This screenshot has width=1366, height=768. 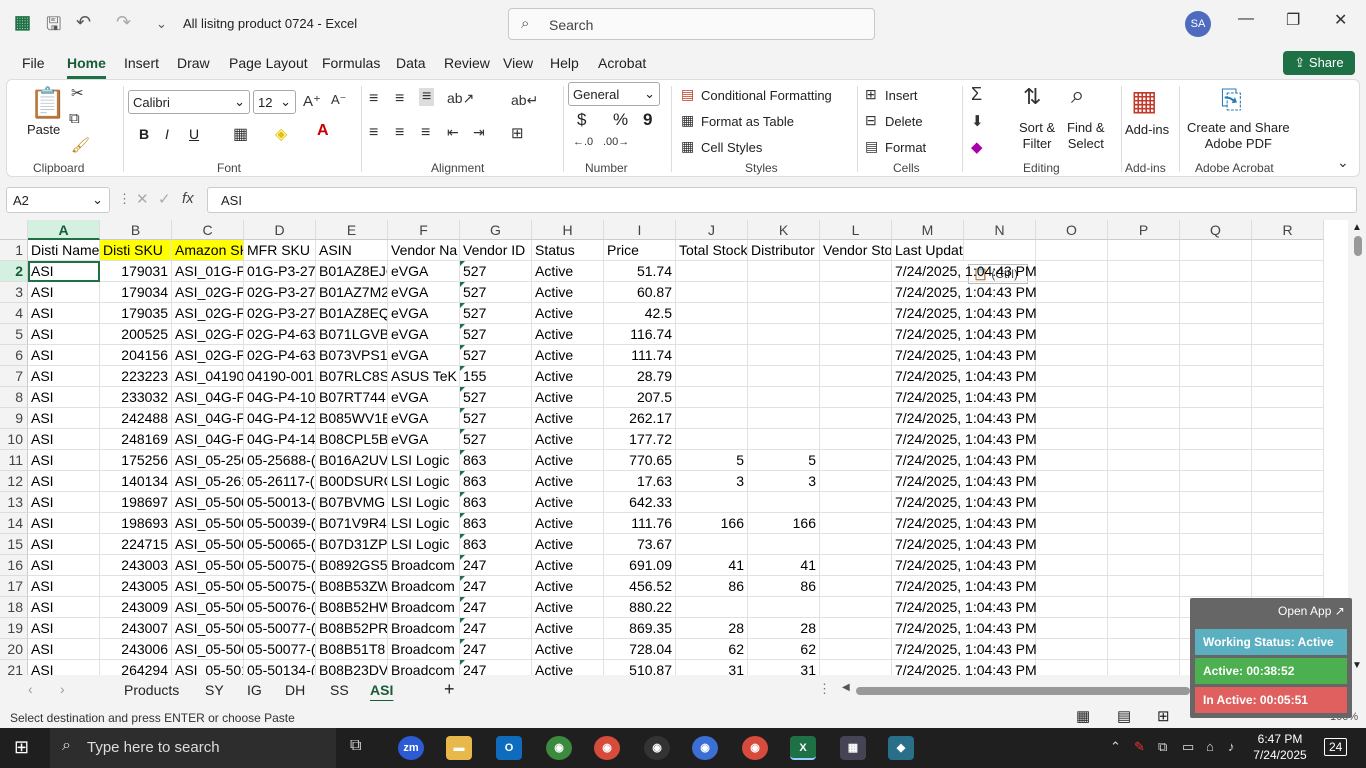 What do you see at coordinates (640, 292) in the screenshot?
I see `table-cell: 60.87` at bounding box center [640, 292].